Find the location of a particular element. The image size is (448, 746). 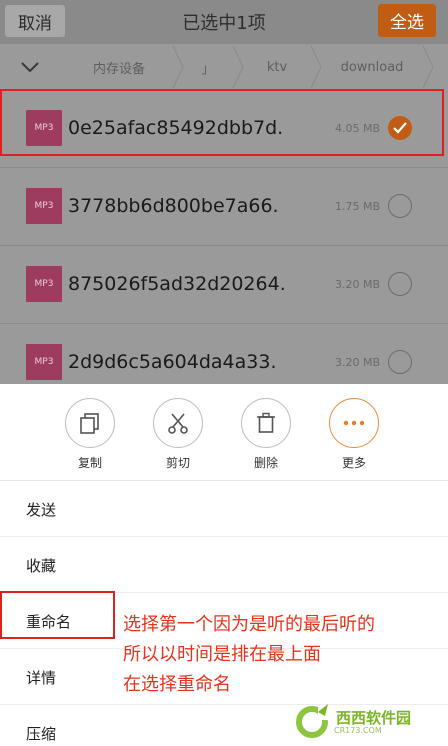

file-size: 4.05 MB is located at coordinates (357, 128).